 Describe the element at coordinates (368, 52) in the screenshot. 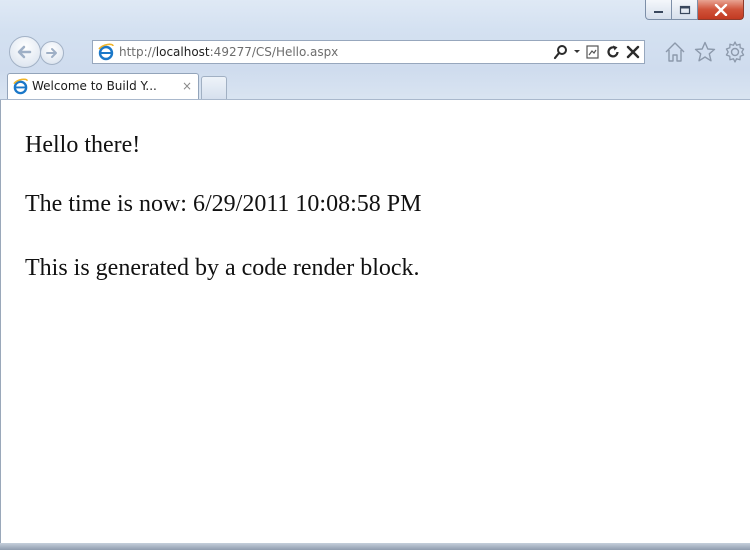

I see `address-bar: http://localhost:49277/CS/Hello.aspx` at that location.